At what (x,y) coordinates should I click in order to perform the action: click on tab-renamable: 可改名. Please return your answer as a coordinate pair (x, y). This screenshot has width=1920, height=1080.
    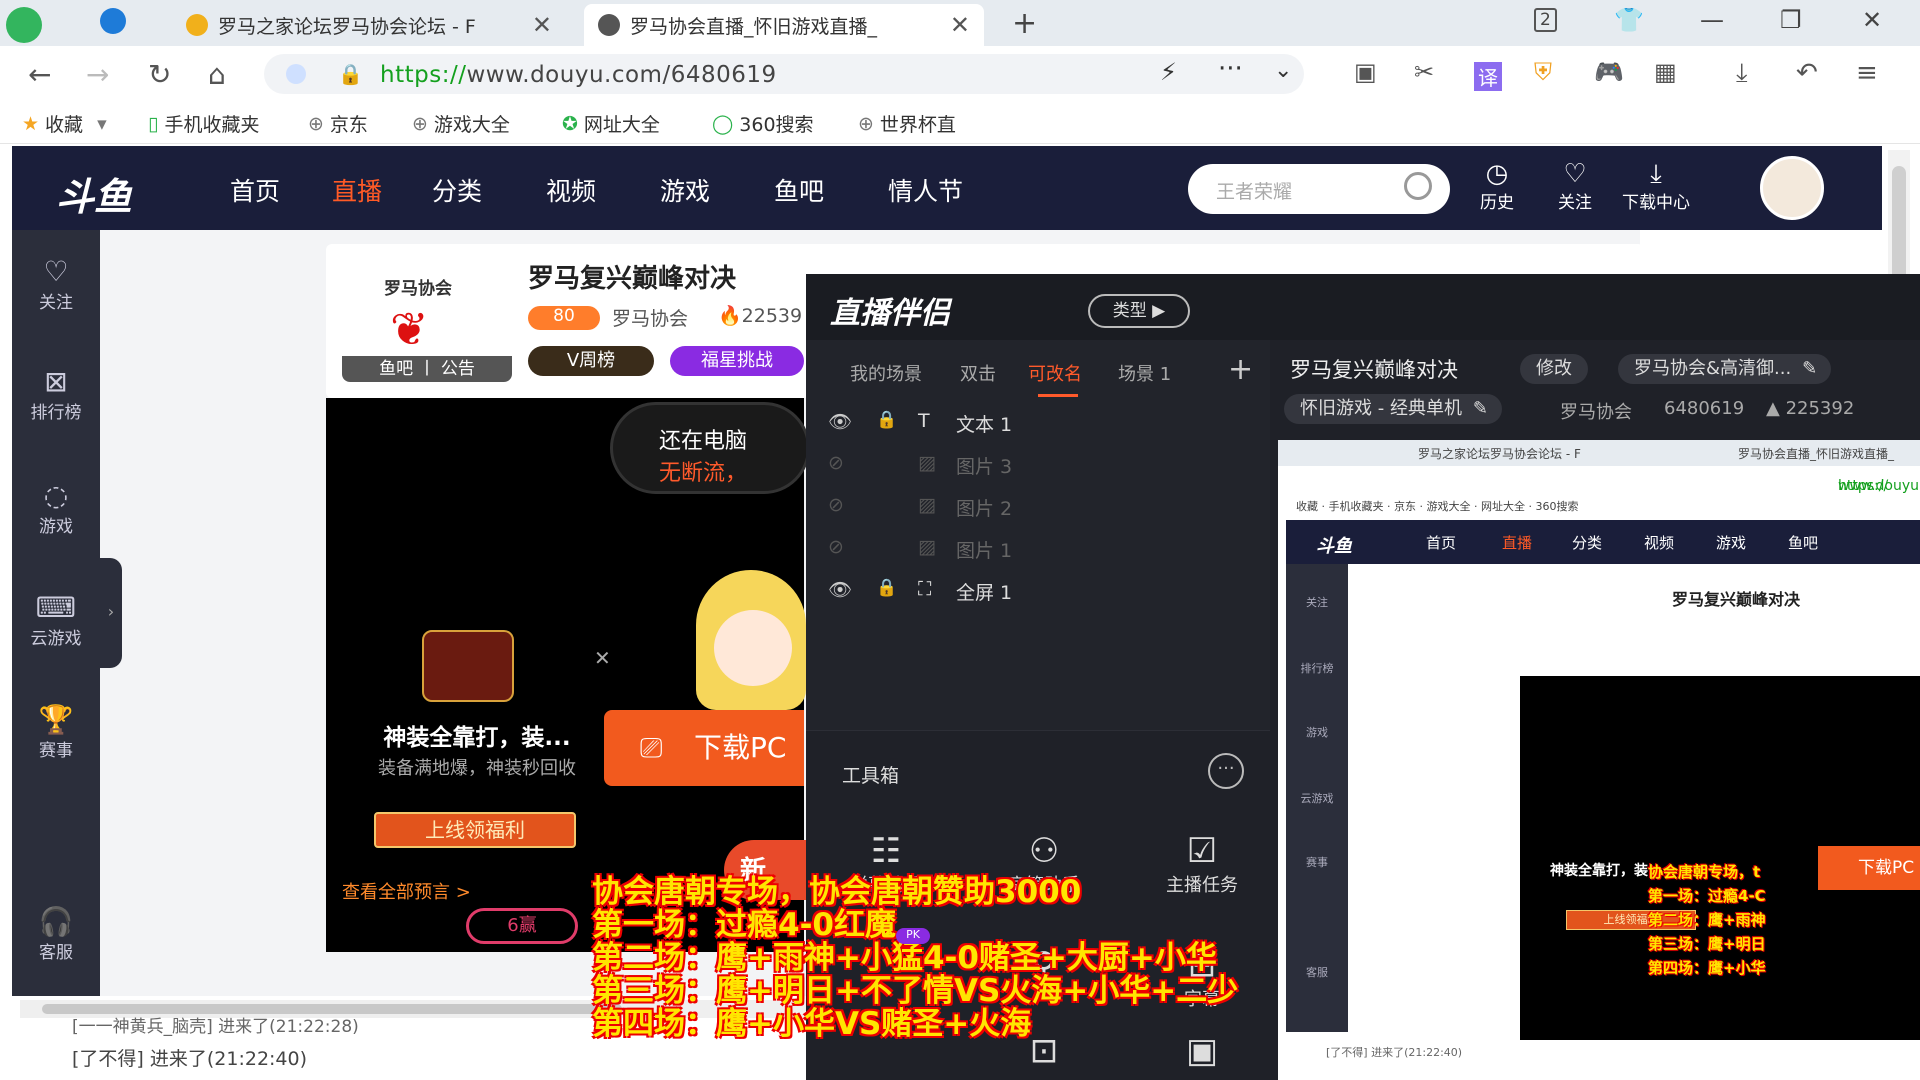
    Looking at the image, I should click on (1055, 378).